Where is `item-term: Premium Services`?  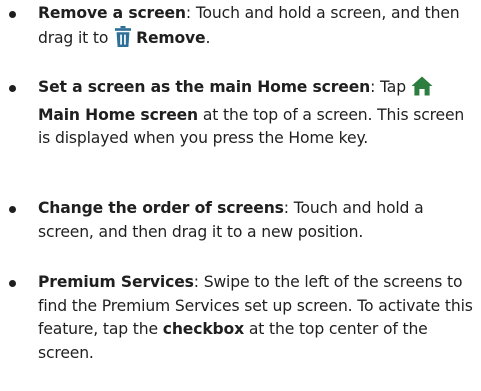 item-term: Premium Services is located at coordinates (116, 282).